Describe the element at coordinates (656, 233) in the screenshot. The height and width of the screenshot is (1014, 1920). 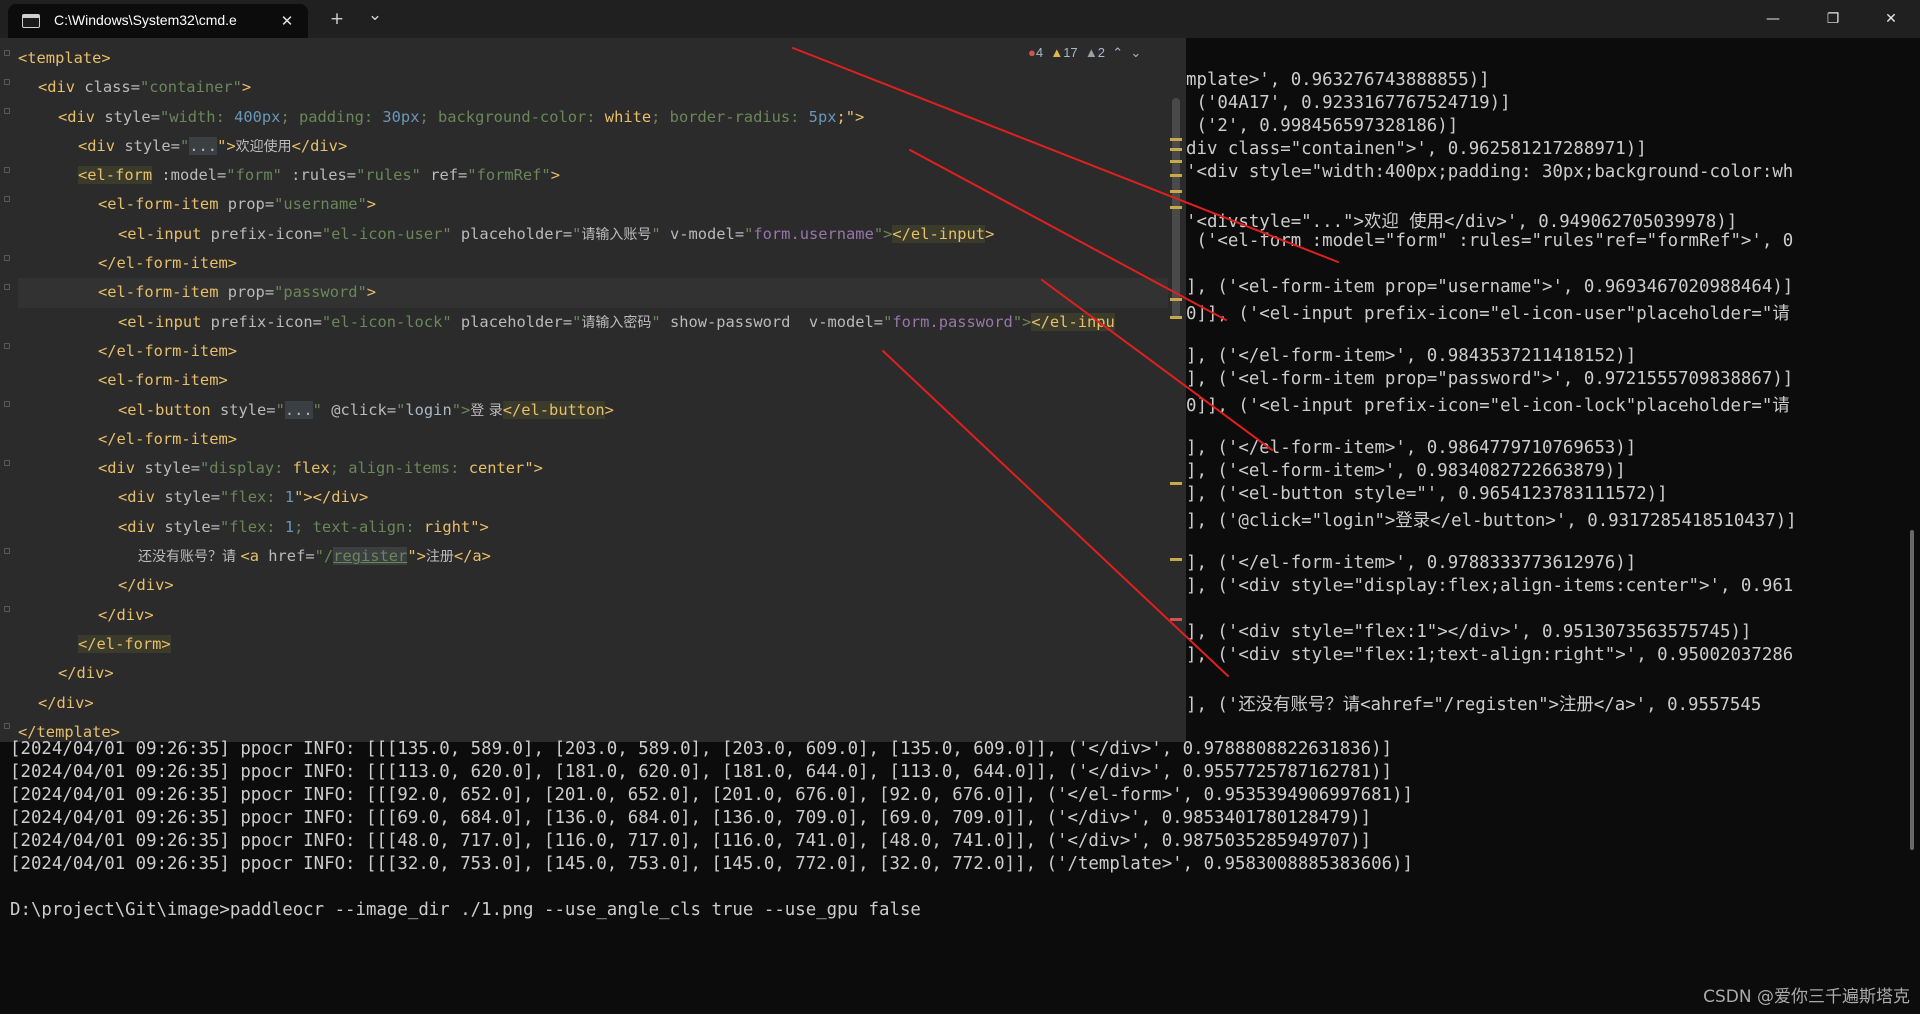
I see `code-token: "` at that location.